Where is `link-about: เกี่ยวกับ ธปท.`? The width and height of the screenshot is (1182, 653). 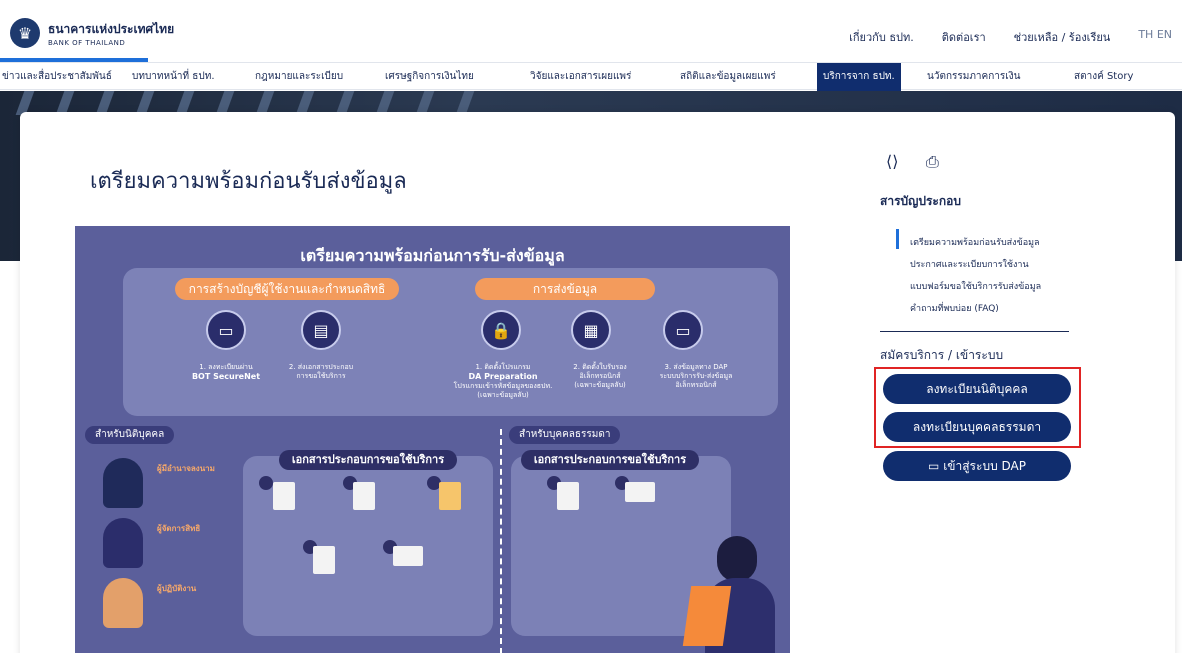 link-about: เกี่ยวกับ ธปท. is located at coordinates (881, 37).